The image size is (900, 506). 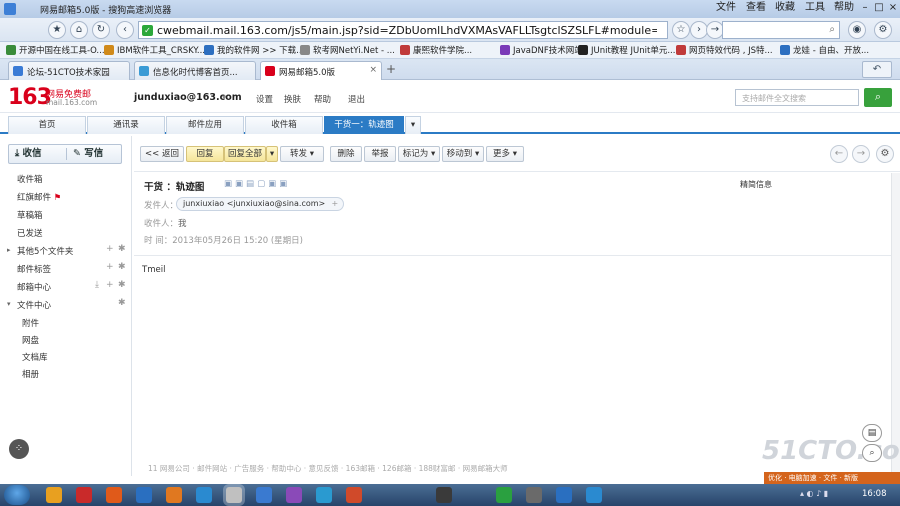 I want to click on home-icon: ⌂, so click(x=79, y=30).